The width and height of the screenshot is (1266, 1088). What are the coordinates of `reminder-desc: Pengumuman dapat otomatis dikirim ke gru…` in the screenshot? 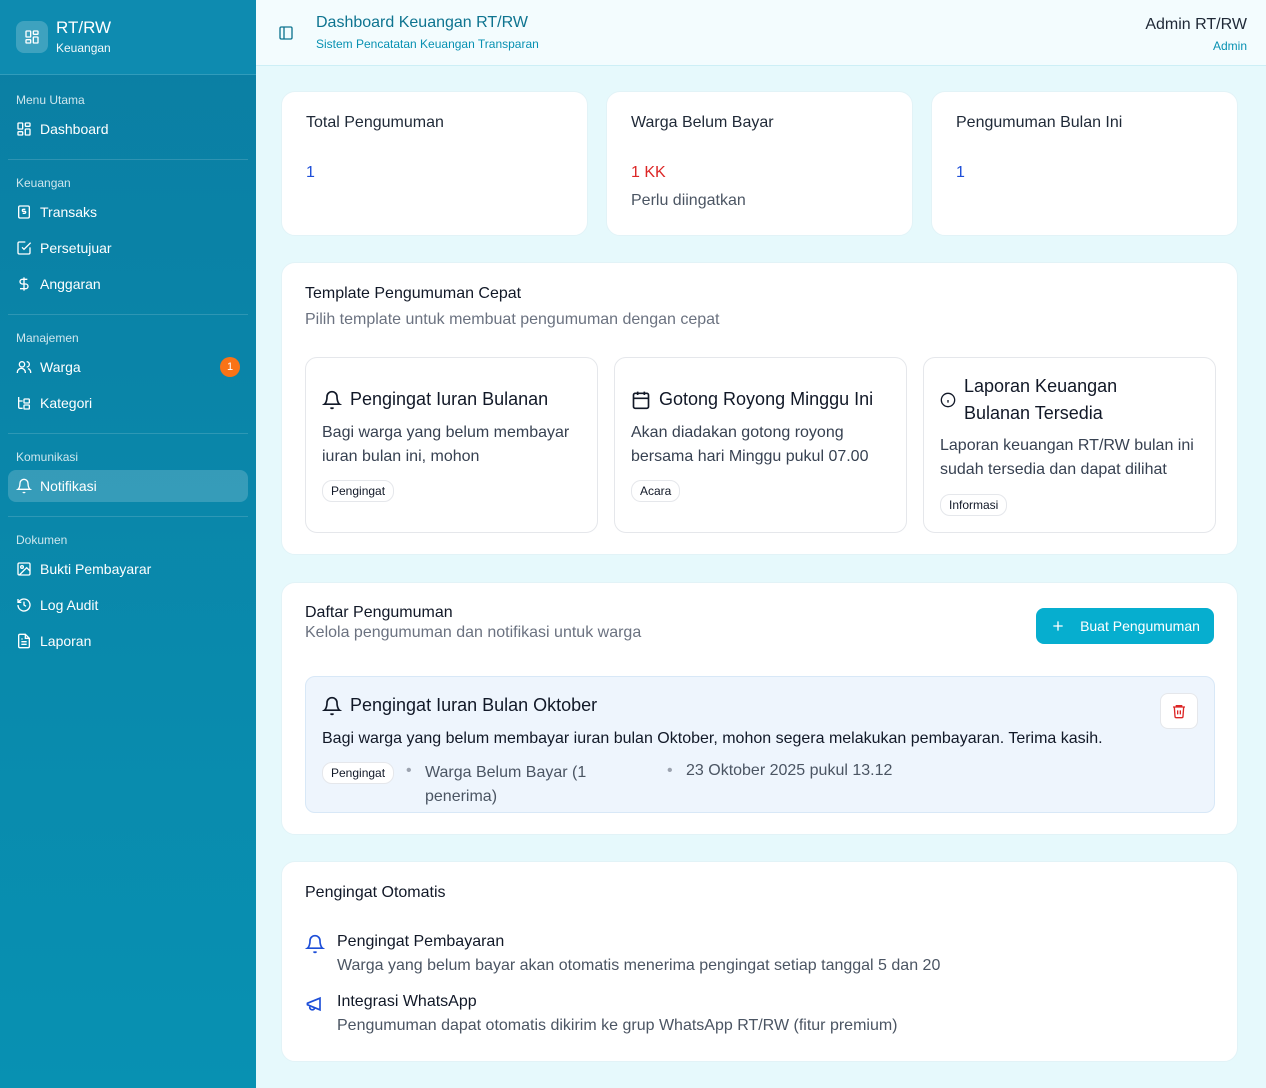 It's located at (617, 1025).